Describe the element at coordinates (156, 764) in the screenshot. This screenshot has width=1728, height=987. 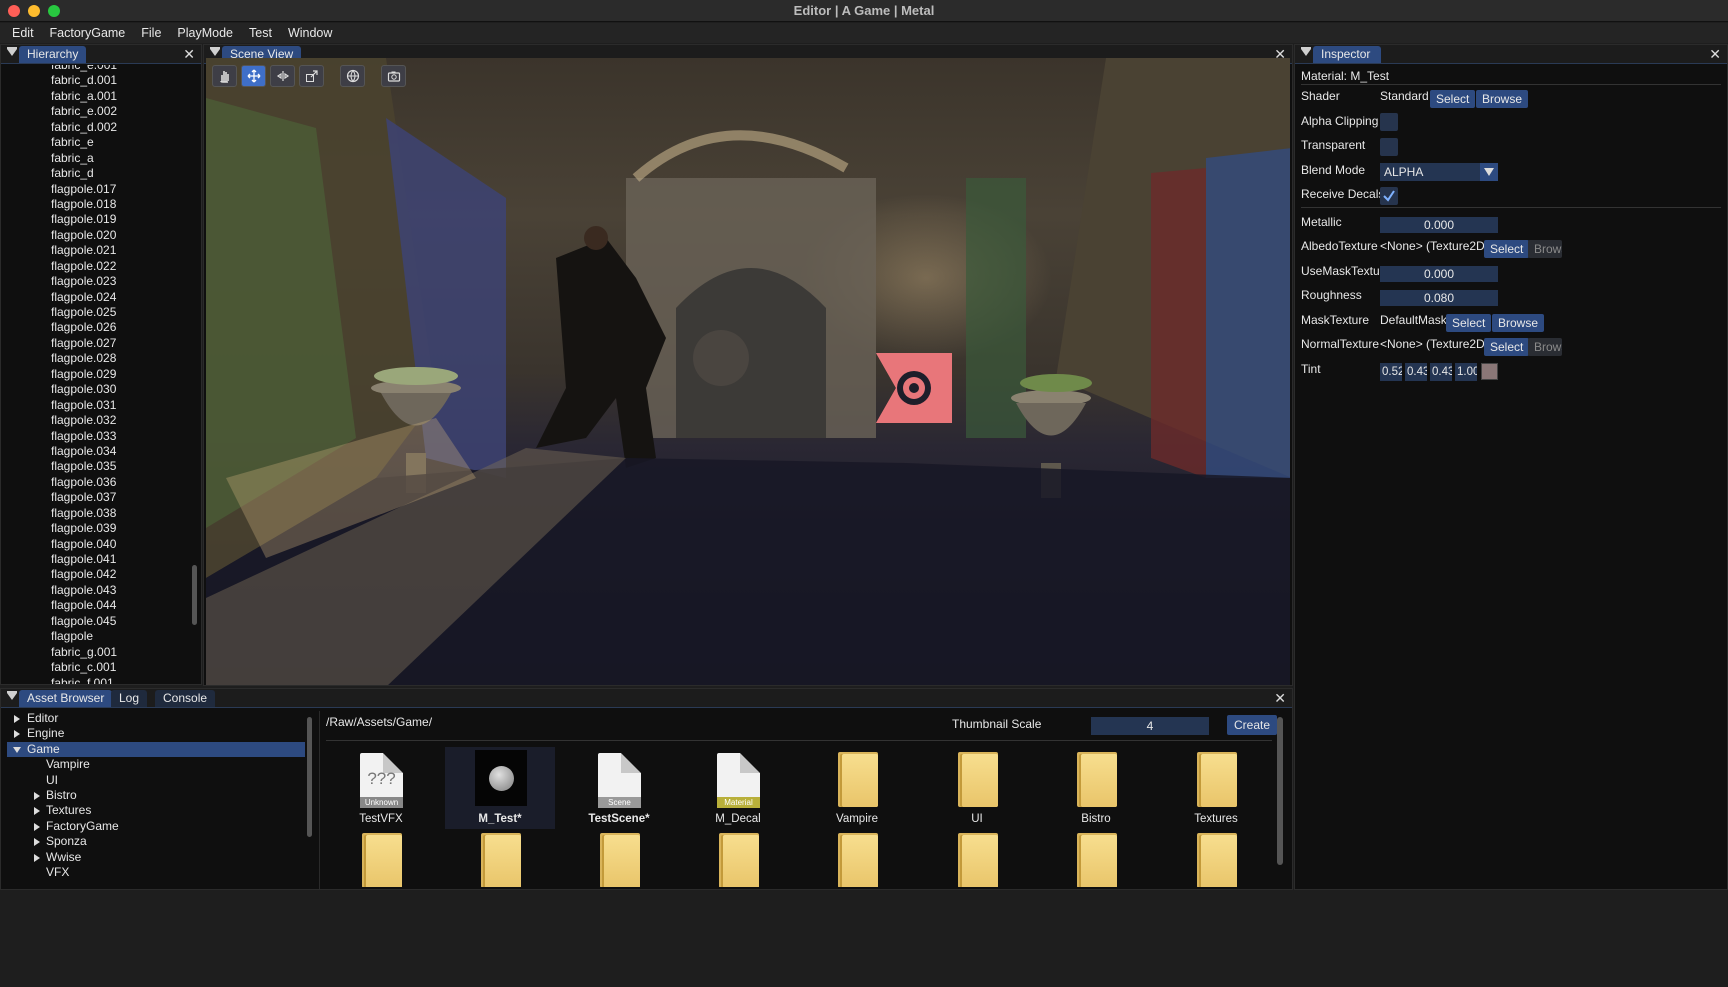
I see `tree-item-vampire: Vampire` at that location.